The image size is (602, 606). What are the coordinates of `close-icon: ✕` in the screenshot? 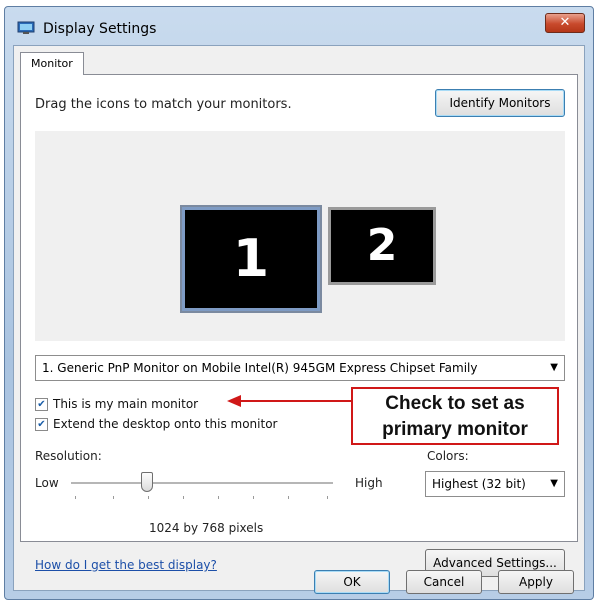 It's located at (565, 22).